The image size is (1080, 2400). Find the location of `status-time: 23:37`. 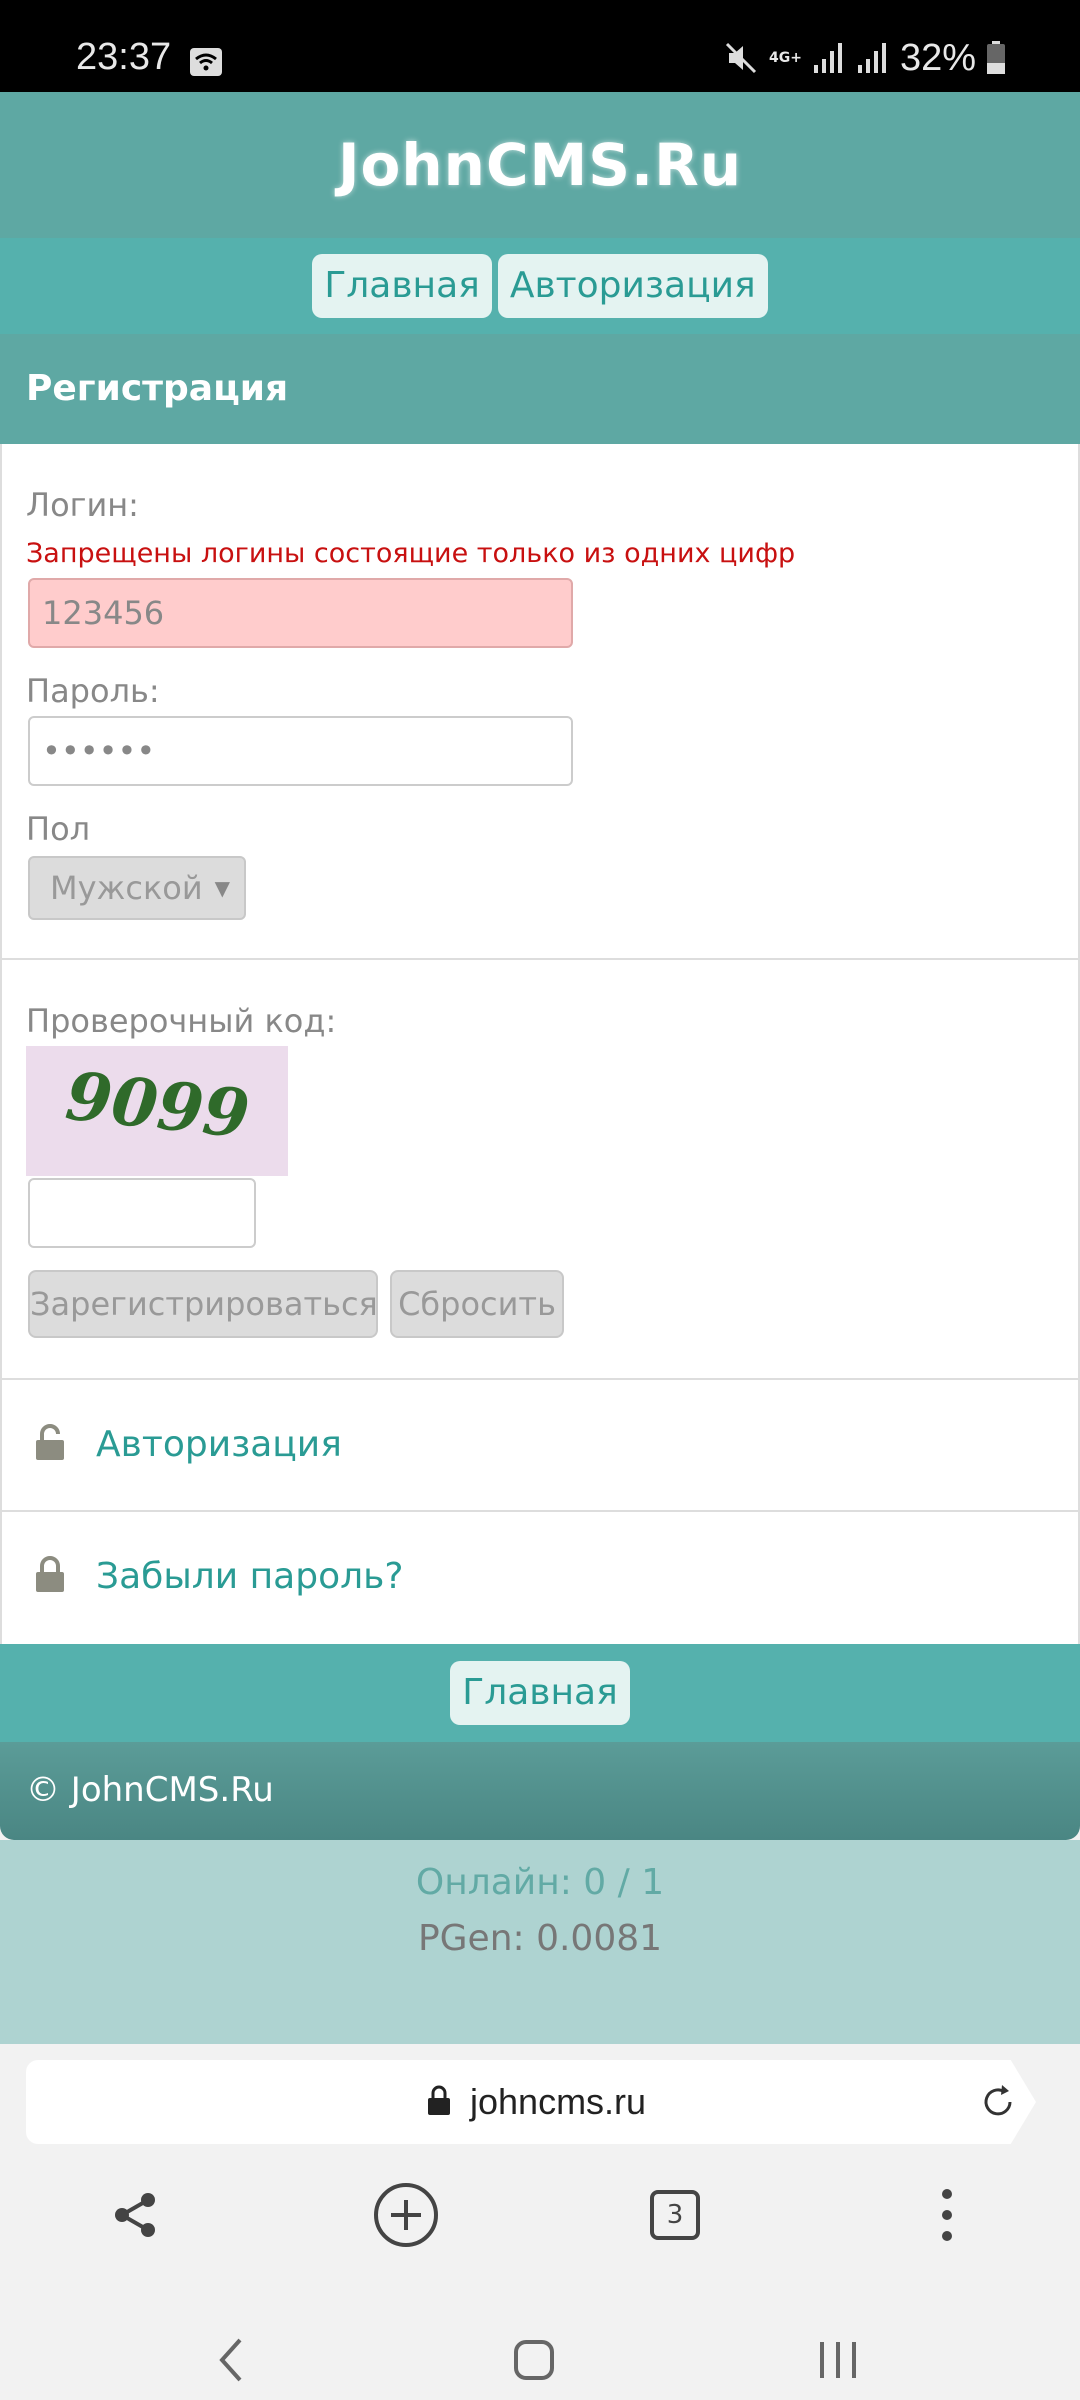

status-time: 23:37 is located at coordinates (124, 57).